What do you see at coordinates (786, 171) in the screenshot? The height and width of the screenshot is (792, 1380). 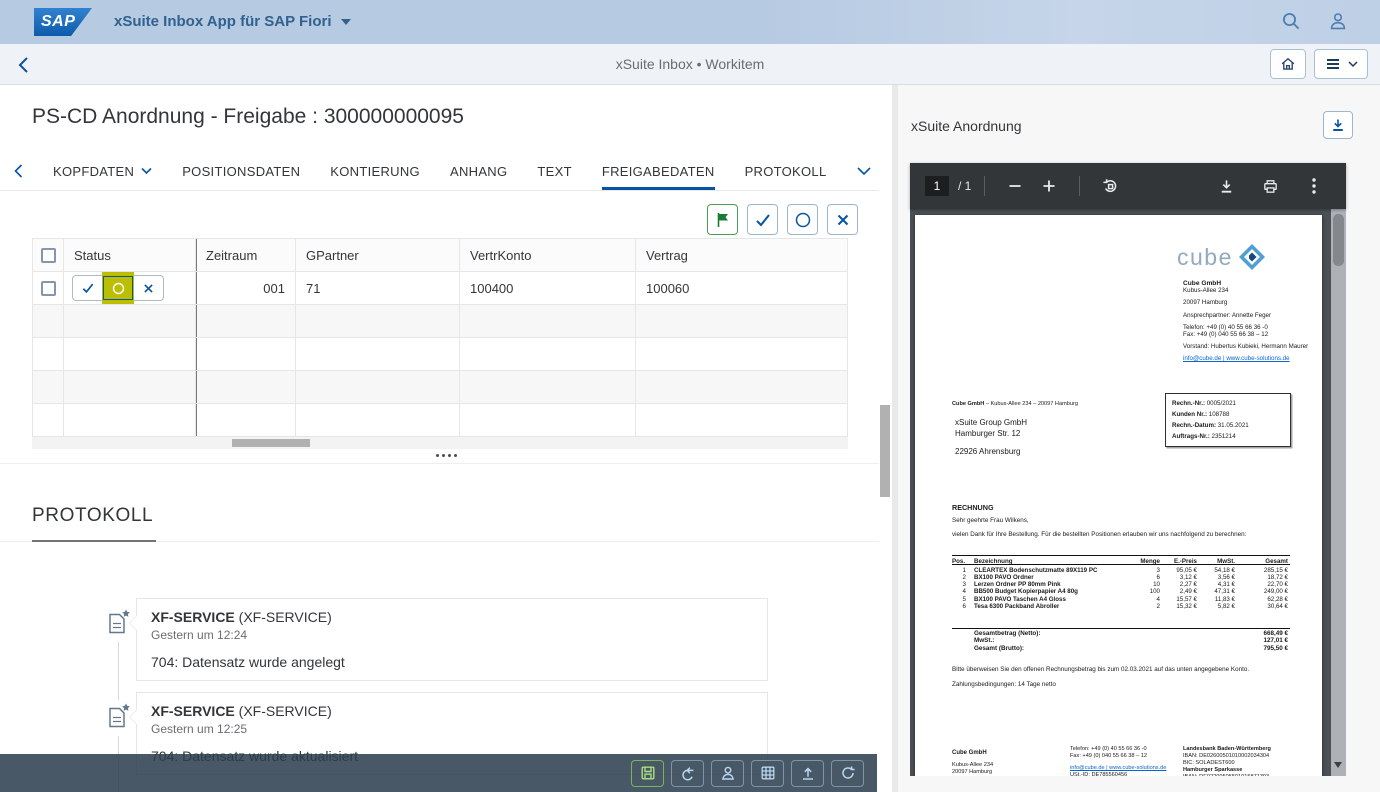 I see `tab-protokoll: PROTOKOLL` at bounding box center [786, 171].